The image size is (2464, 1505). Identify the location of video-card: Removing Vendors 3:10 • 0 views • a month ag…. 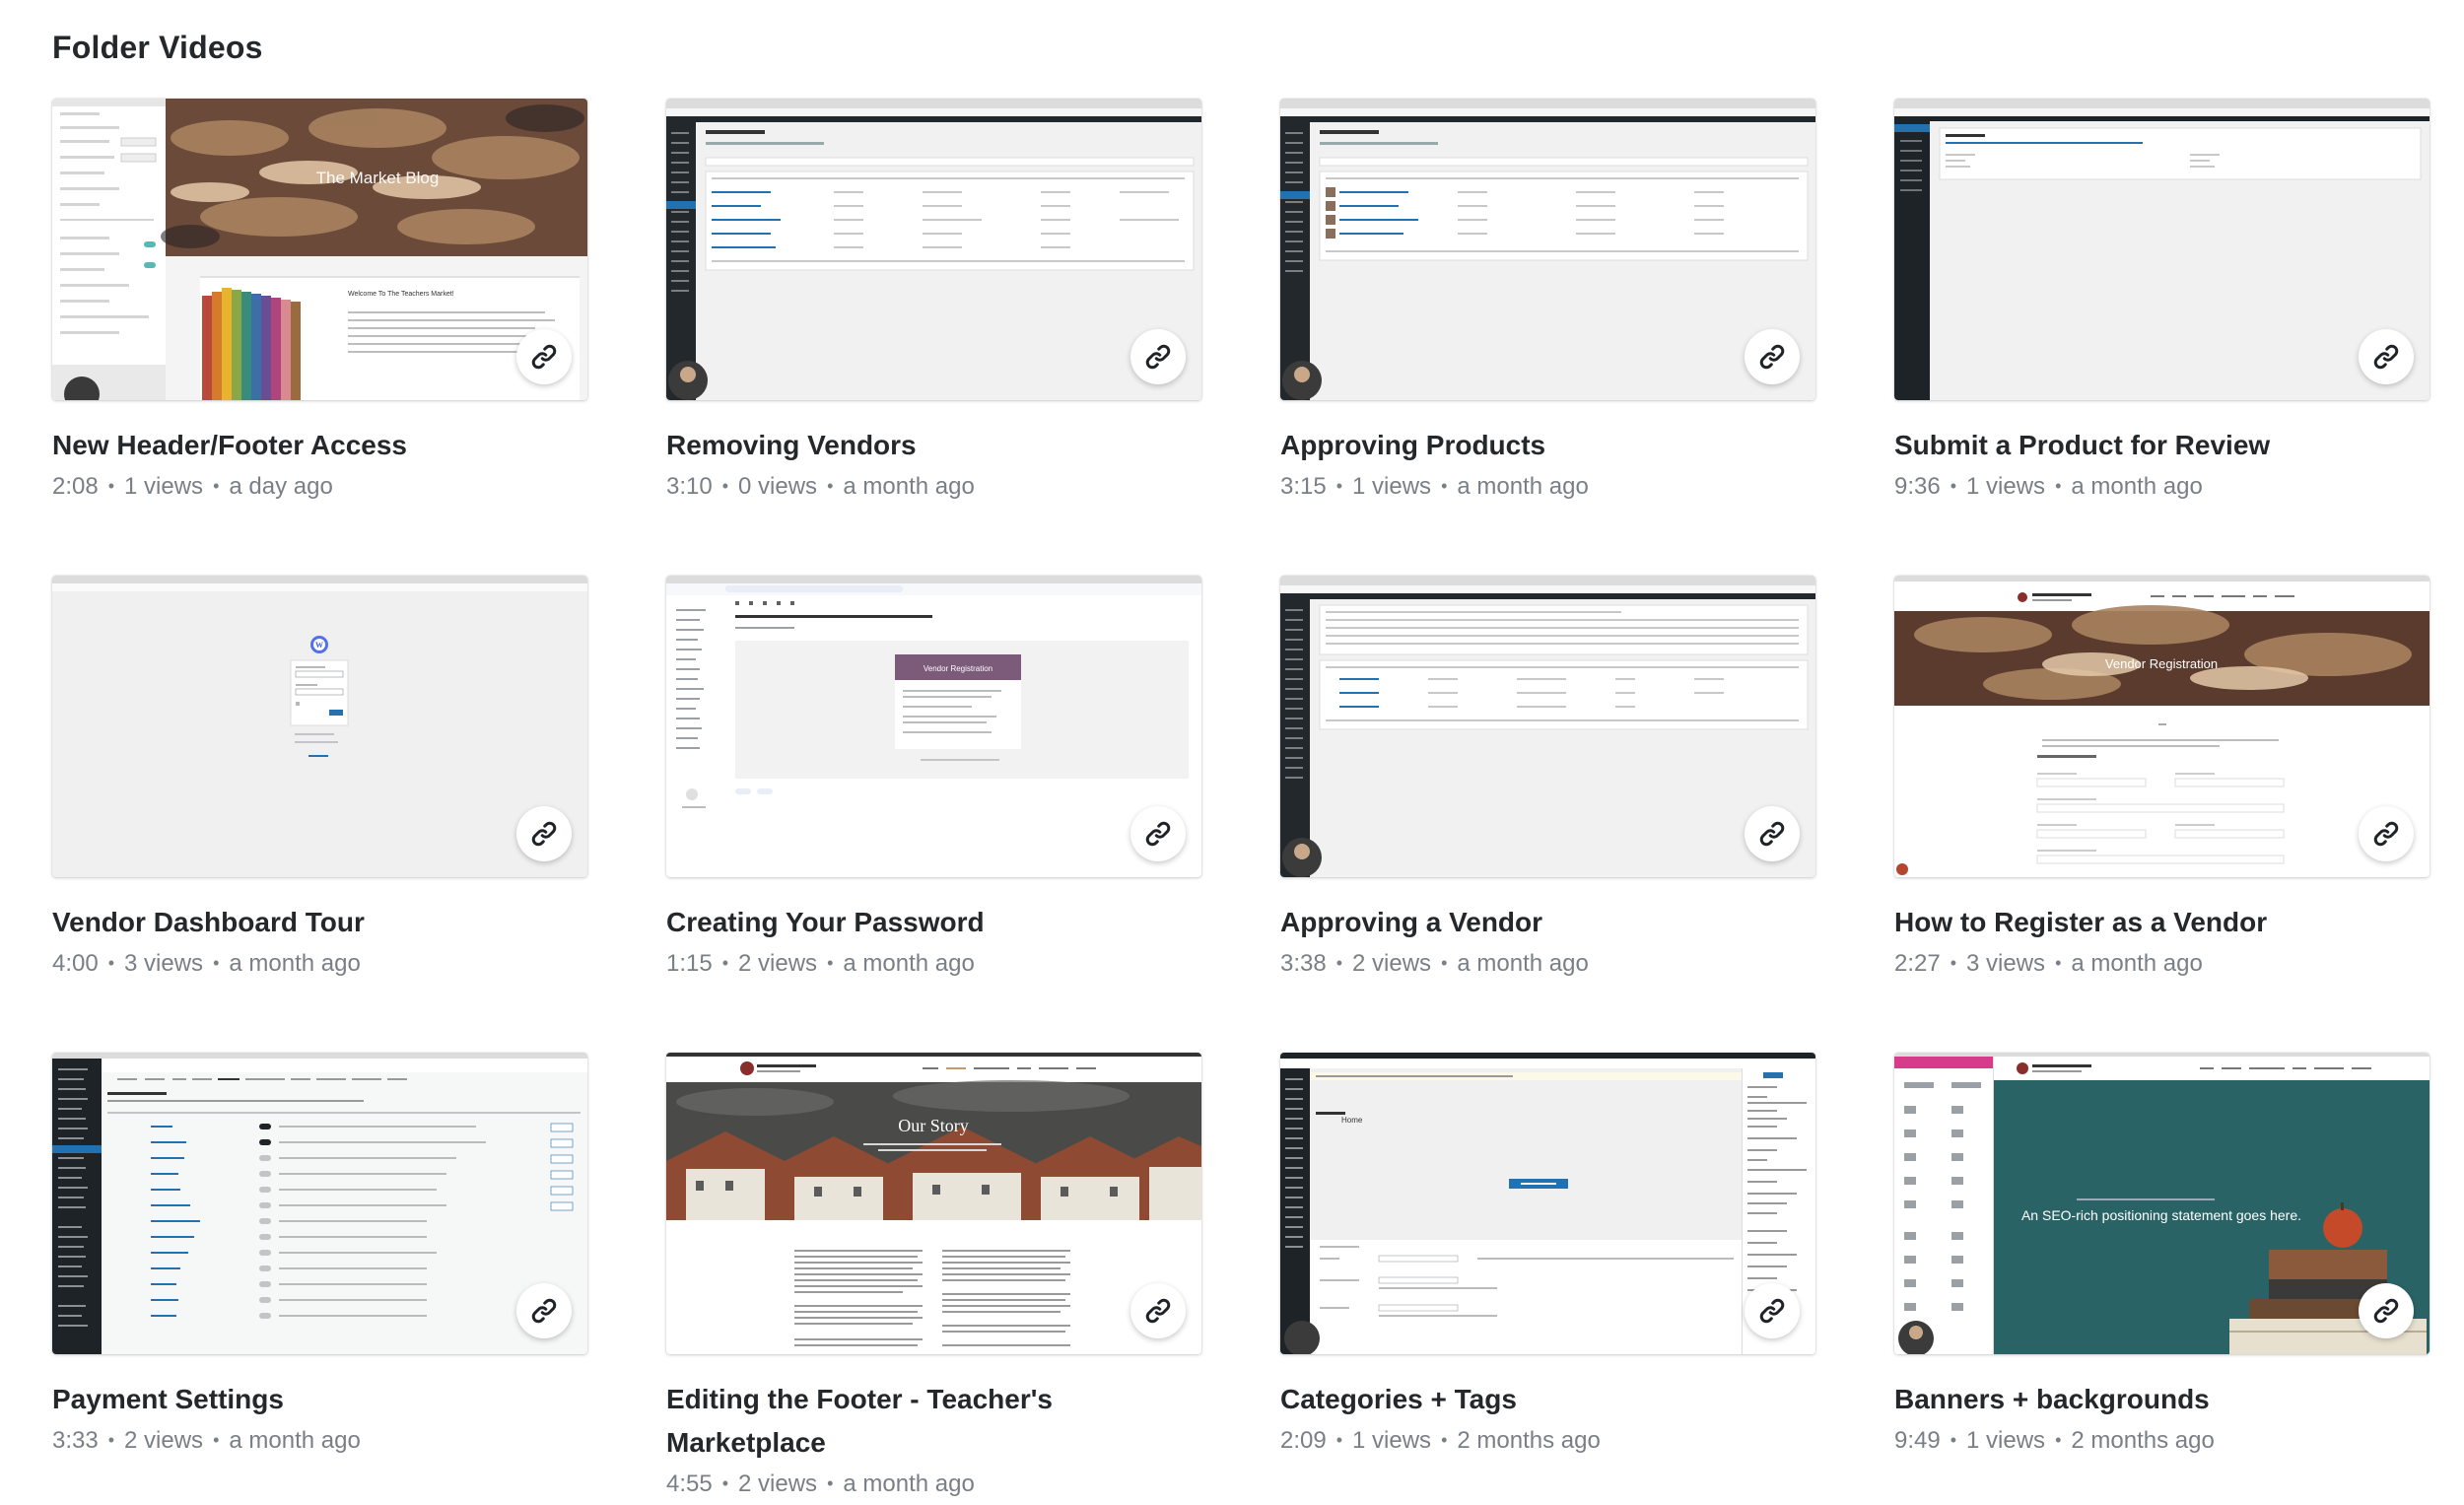
(933, 301).